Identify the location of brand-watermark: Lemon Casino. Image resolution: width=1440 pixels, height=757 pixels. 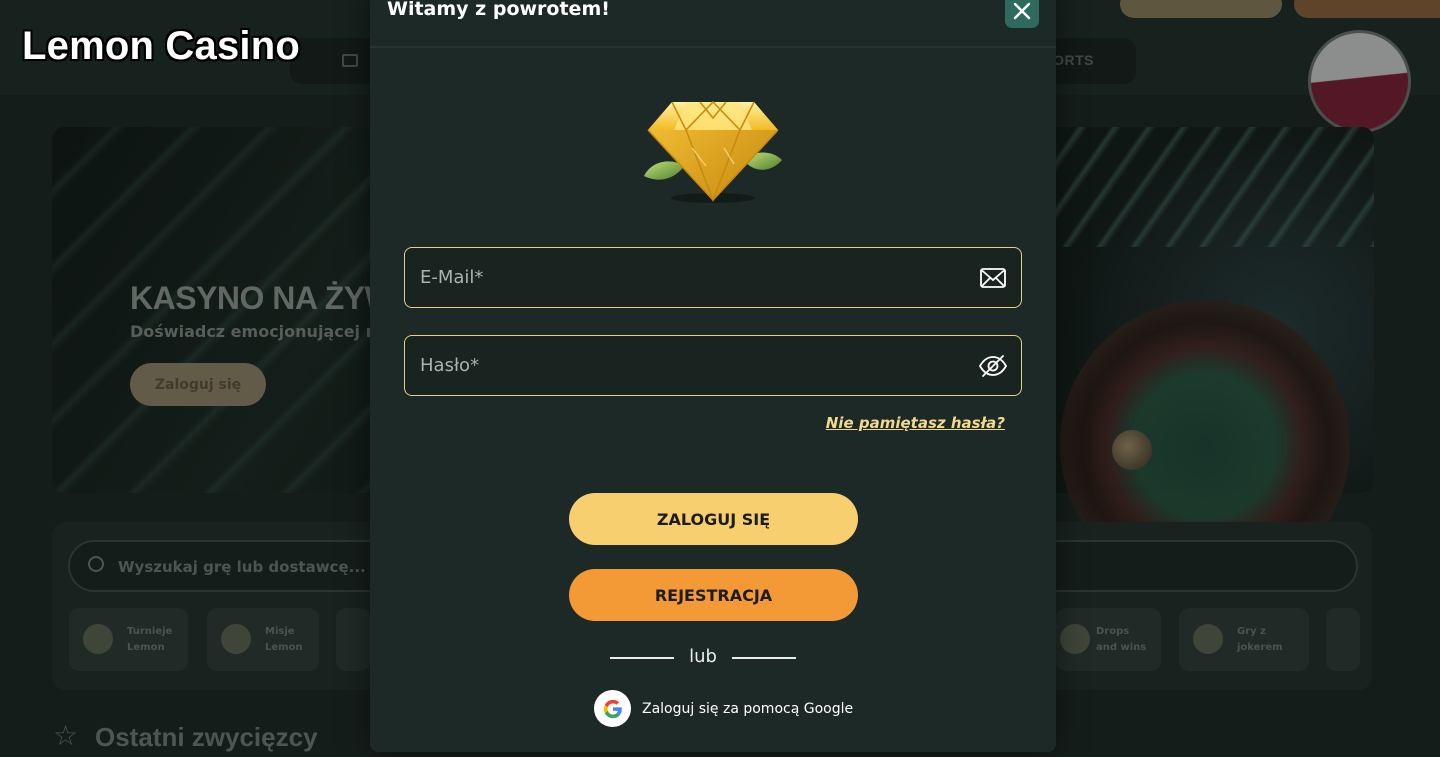
(161, 46).